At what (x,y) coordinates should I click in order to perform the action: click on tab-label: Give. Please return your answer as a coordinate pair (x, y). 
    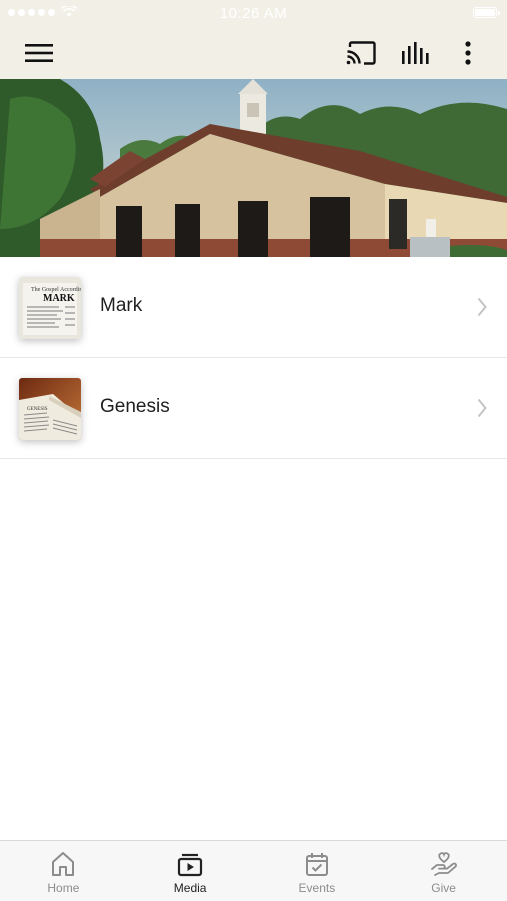
    Looking at the image, I should click on (443, 888).